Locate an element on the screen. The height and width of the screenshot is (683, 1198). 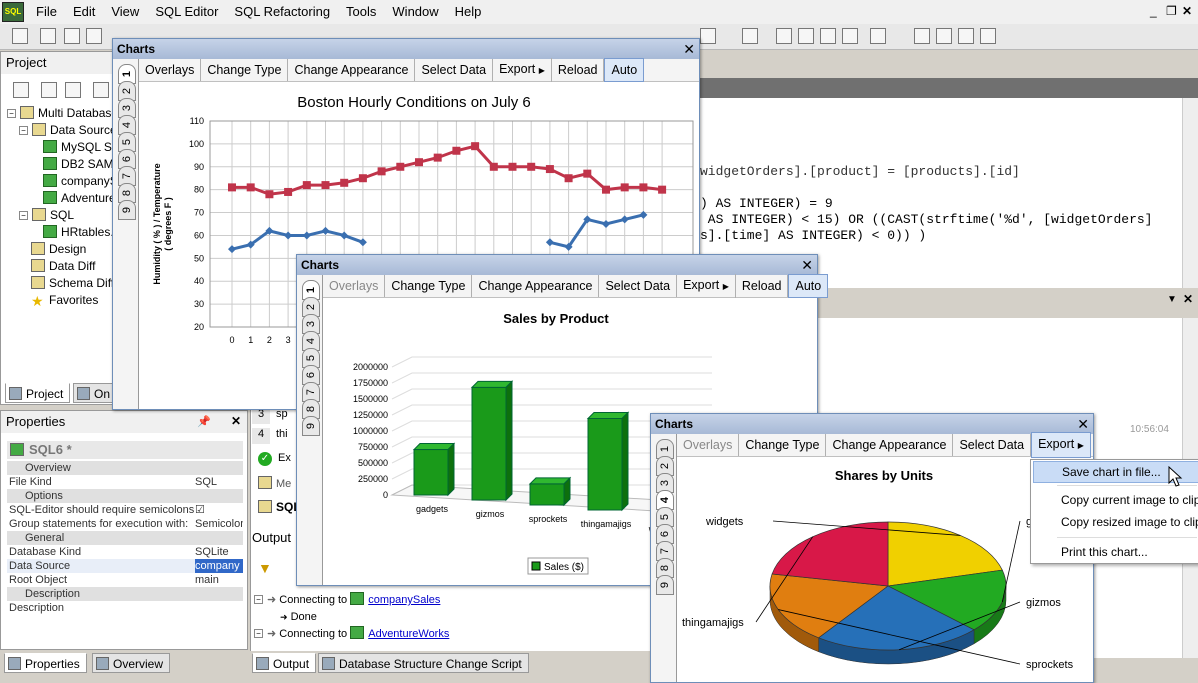
pin-icon: 📌 is located at coordinates (204, 421).